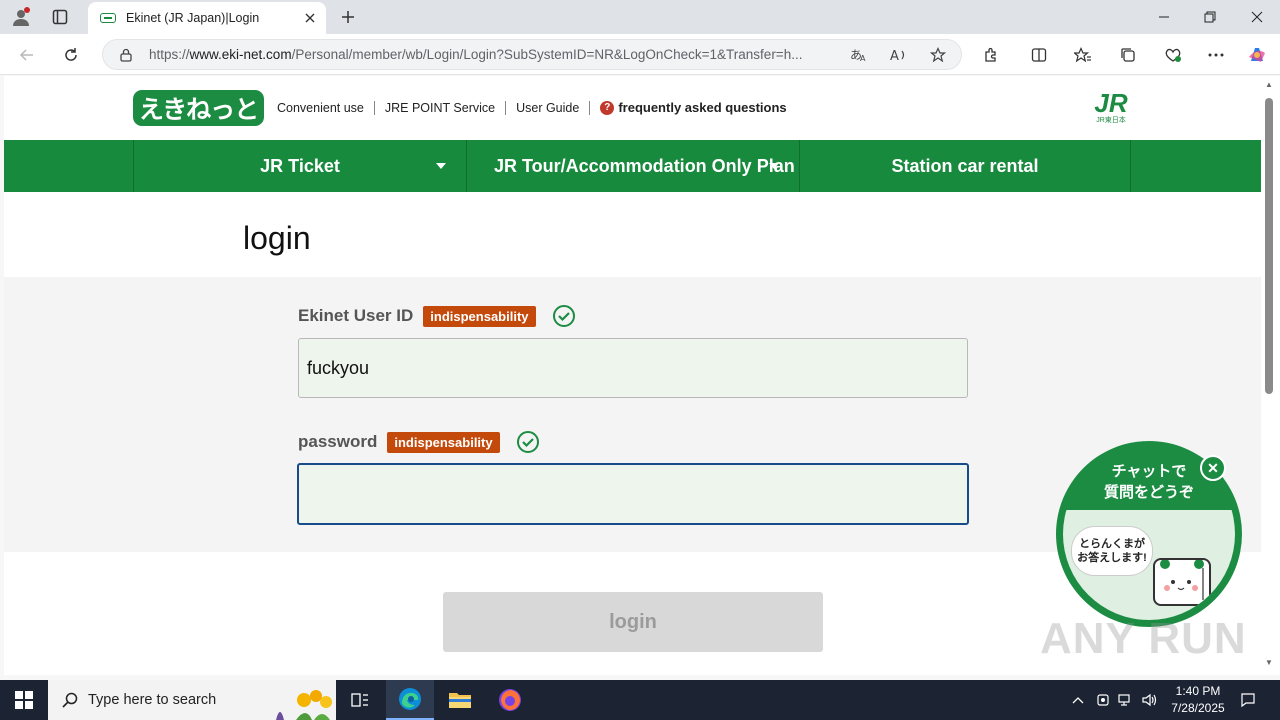 The width and height of the screenshot is (1280, 720). What do you see at coordinates (640, 700) in the screenshot?
I see `windows-taskbar: Type here to search 1:40 PM 7/28/2025` at bounding box center [640, 700].